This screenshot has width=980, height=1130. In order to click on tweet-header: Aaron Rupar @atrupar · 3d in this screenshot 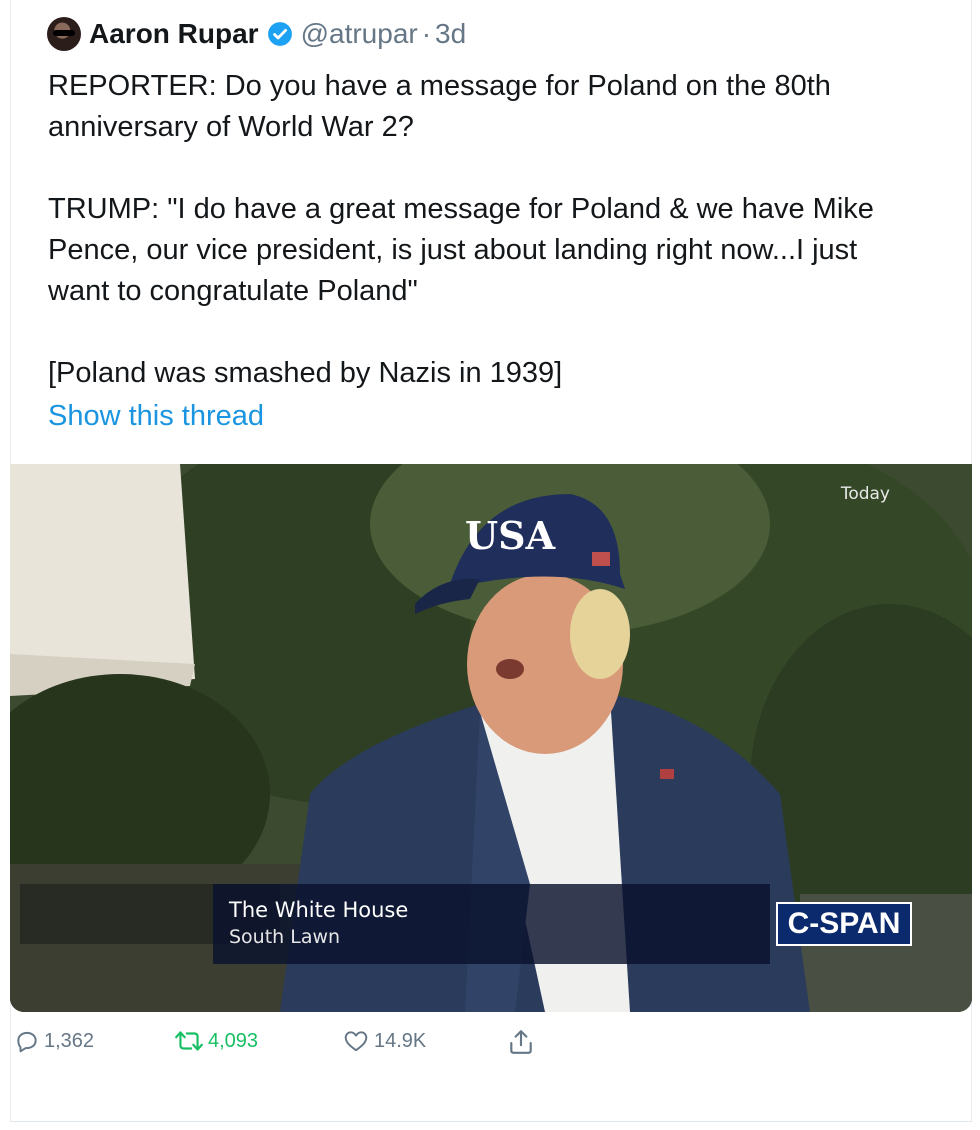, I will do `click(256, 34)`.